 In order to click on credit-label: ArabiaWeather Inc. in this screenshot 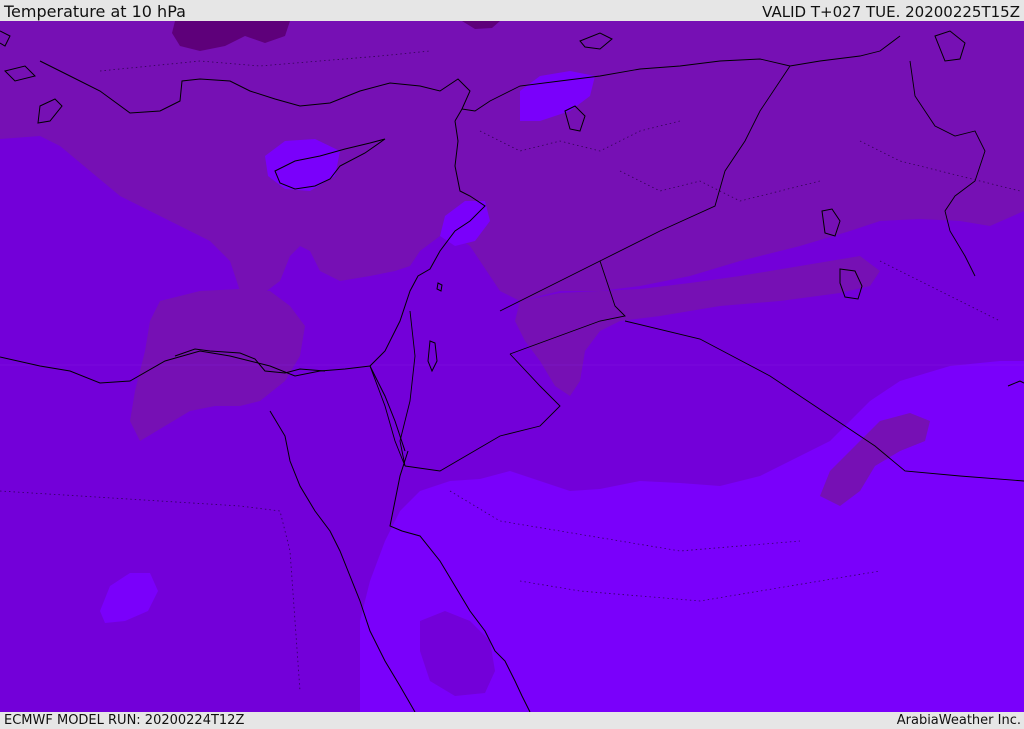, I will do `click(958, 720)`.